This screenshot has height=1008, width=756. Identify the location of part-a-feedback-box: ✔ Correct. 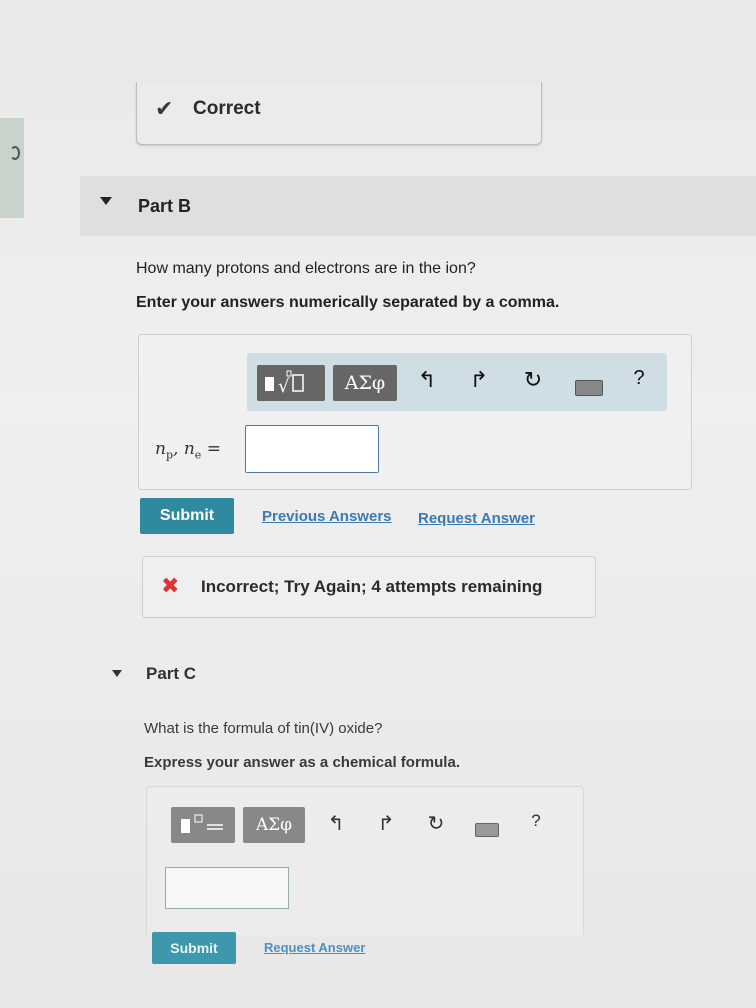
(339, 113).